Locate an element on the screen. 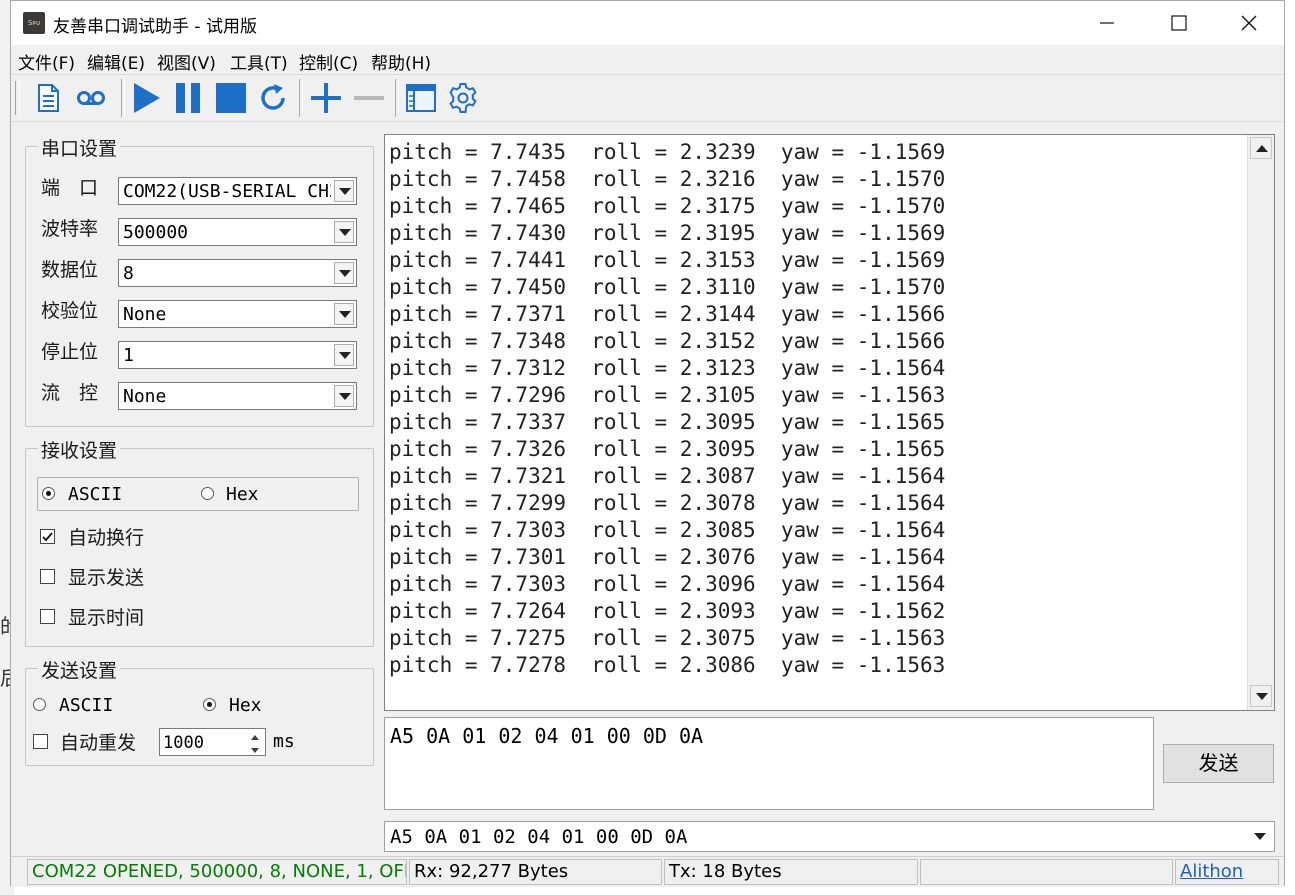  minus-icon is located at coordinates (369, 98).